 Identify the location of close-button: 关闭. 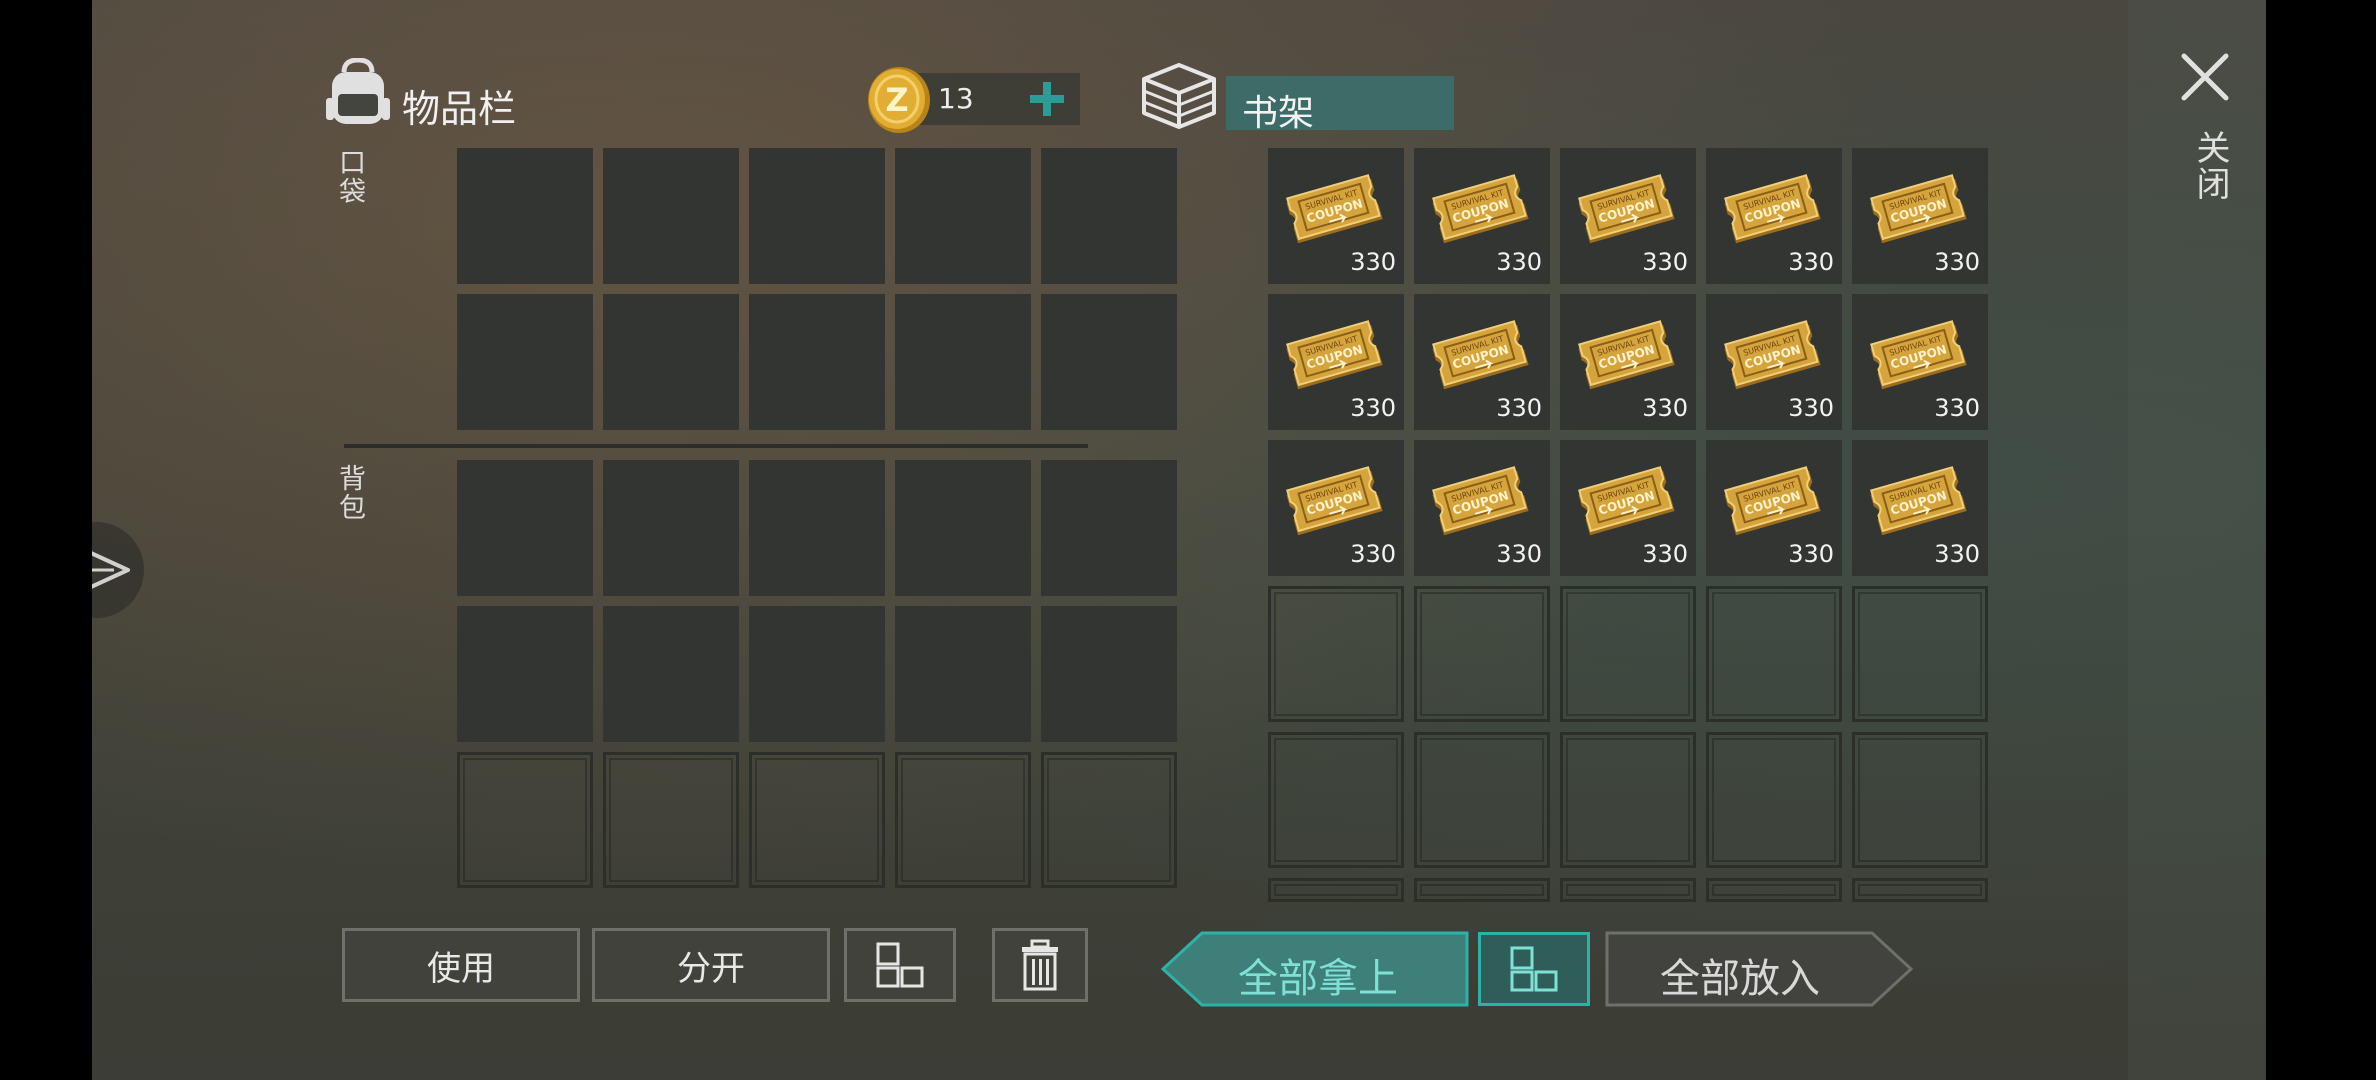
(2205, 131).